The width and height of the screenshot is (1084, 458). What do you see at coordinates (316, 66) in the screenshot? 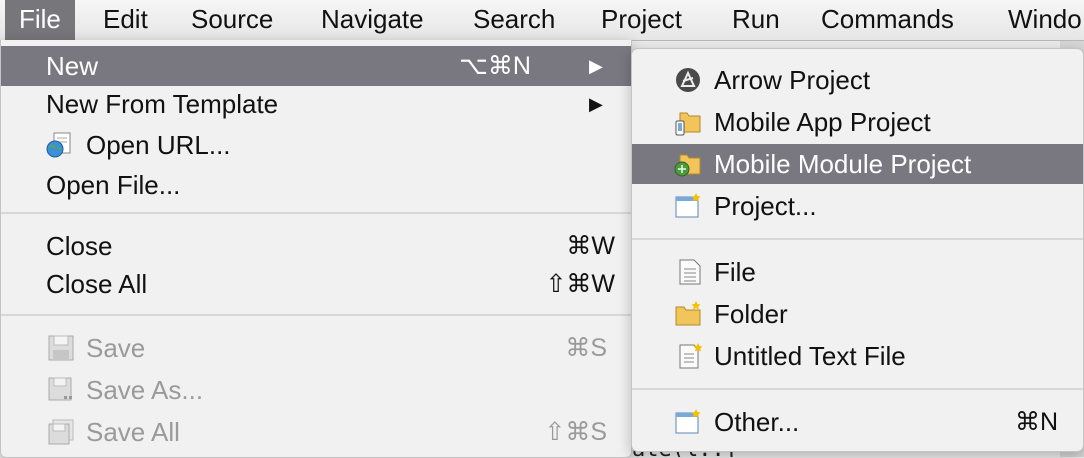
I see `menu-item-new: New ⌥⌘N ▶` at bounding box center [316, 66].